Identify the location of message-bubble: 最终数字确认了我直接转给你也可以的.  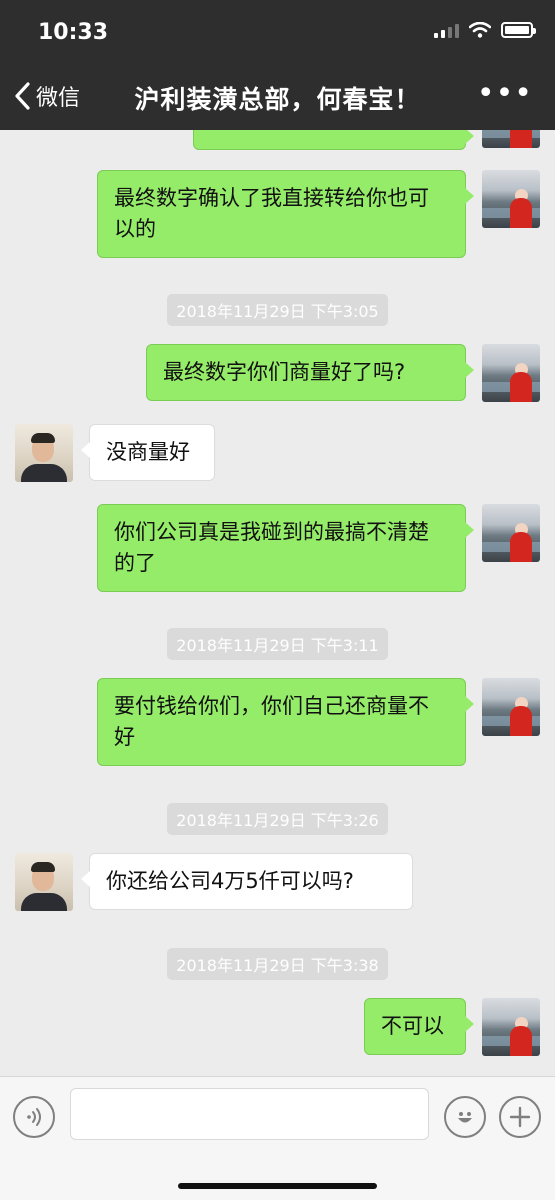
(285, 214).